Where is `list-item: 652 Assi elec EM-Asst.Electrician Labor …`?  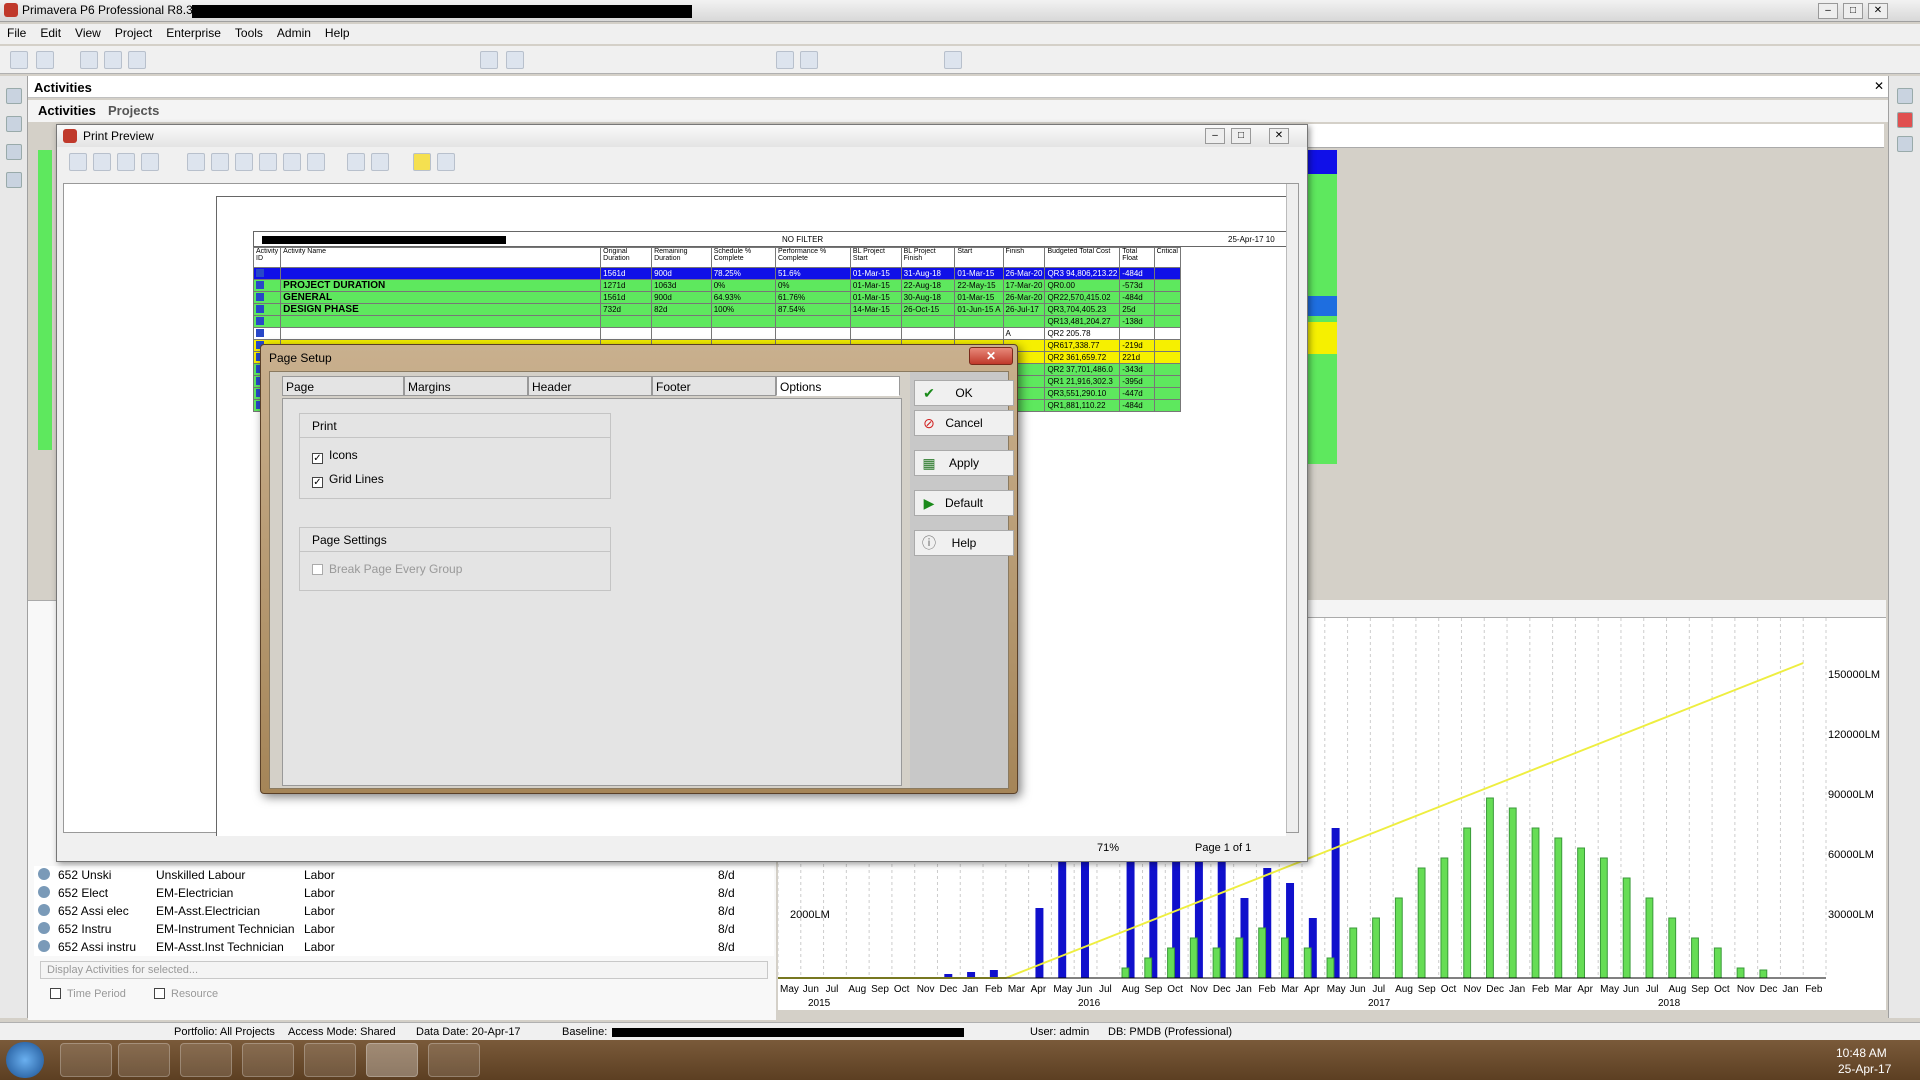
list-item: 652 Assi elec EM-Asst.Electrician Labor … is located at coordinates (404, 911).